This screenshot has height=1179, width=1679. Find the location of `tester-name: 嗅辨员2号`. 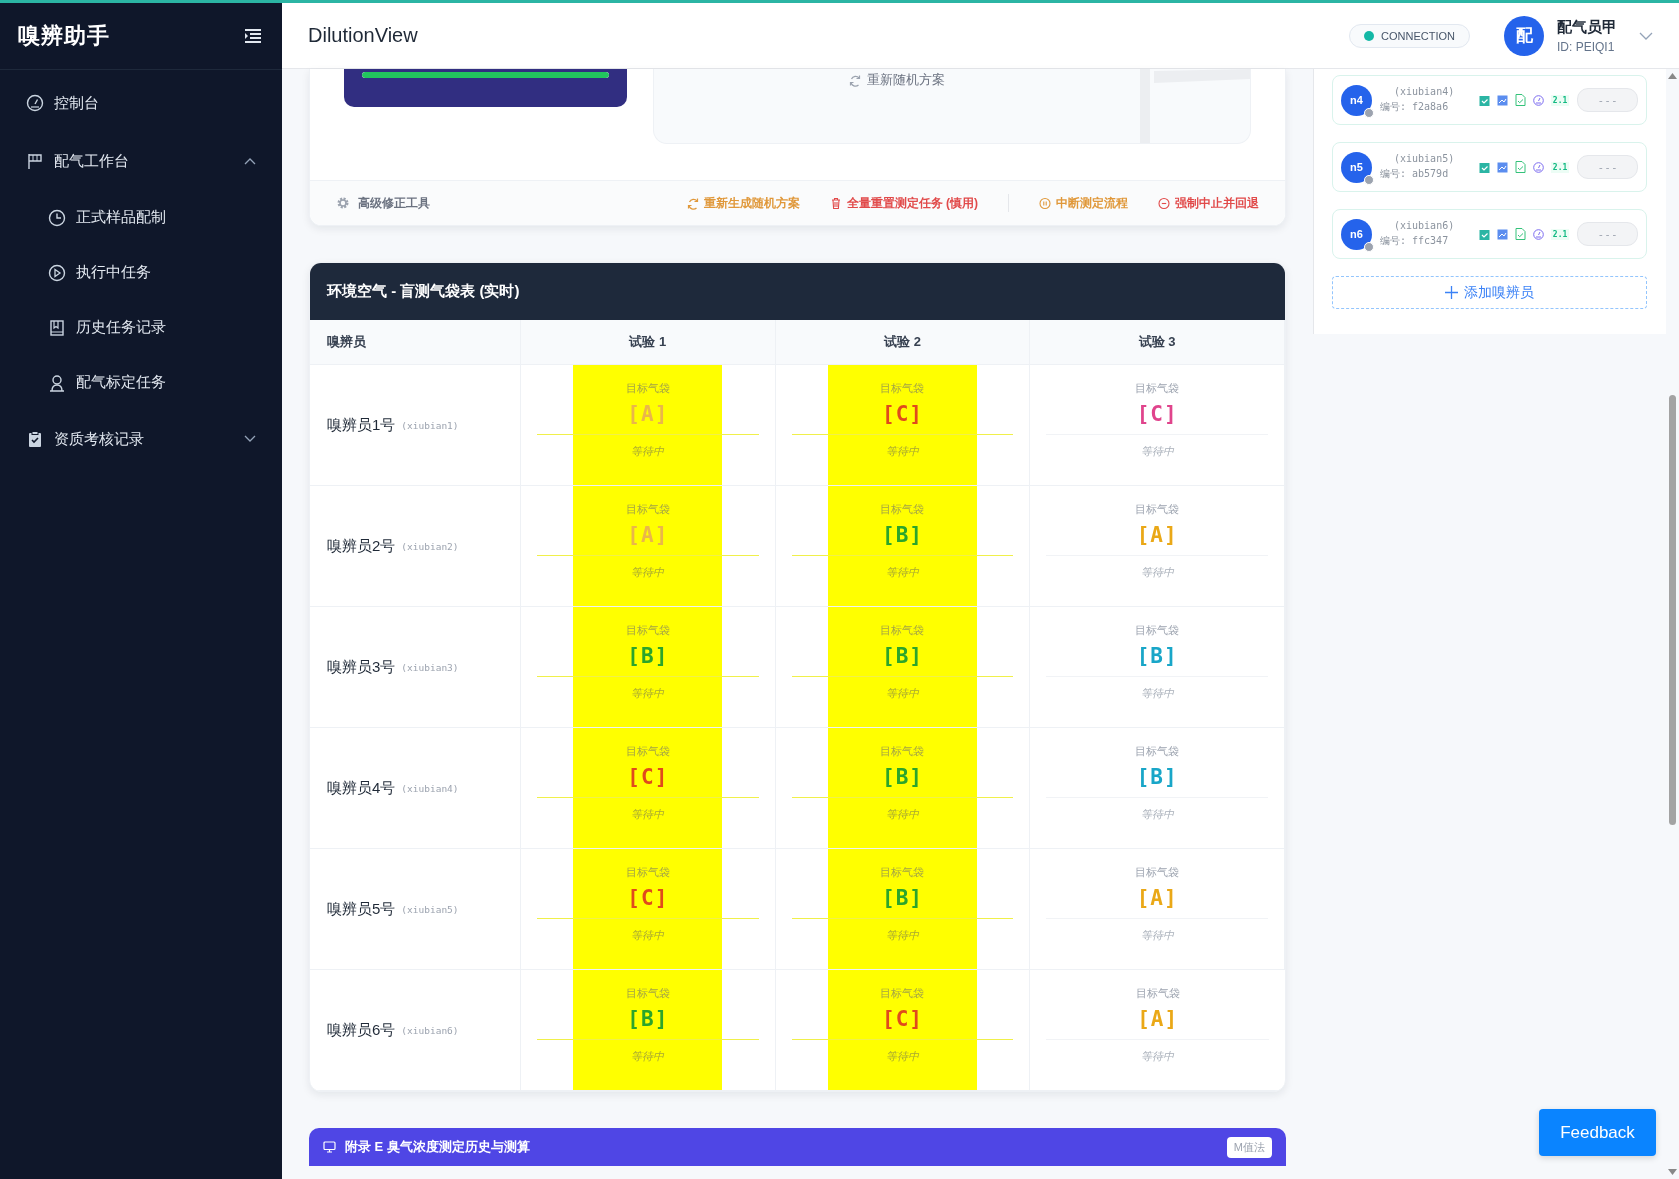

tester-name: 嗅辨员2号 is located at coordinates (361, 546).